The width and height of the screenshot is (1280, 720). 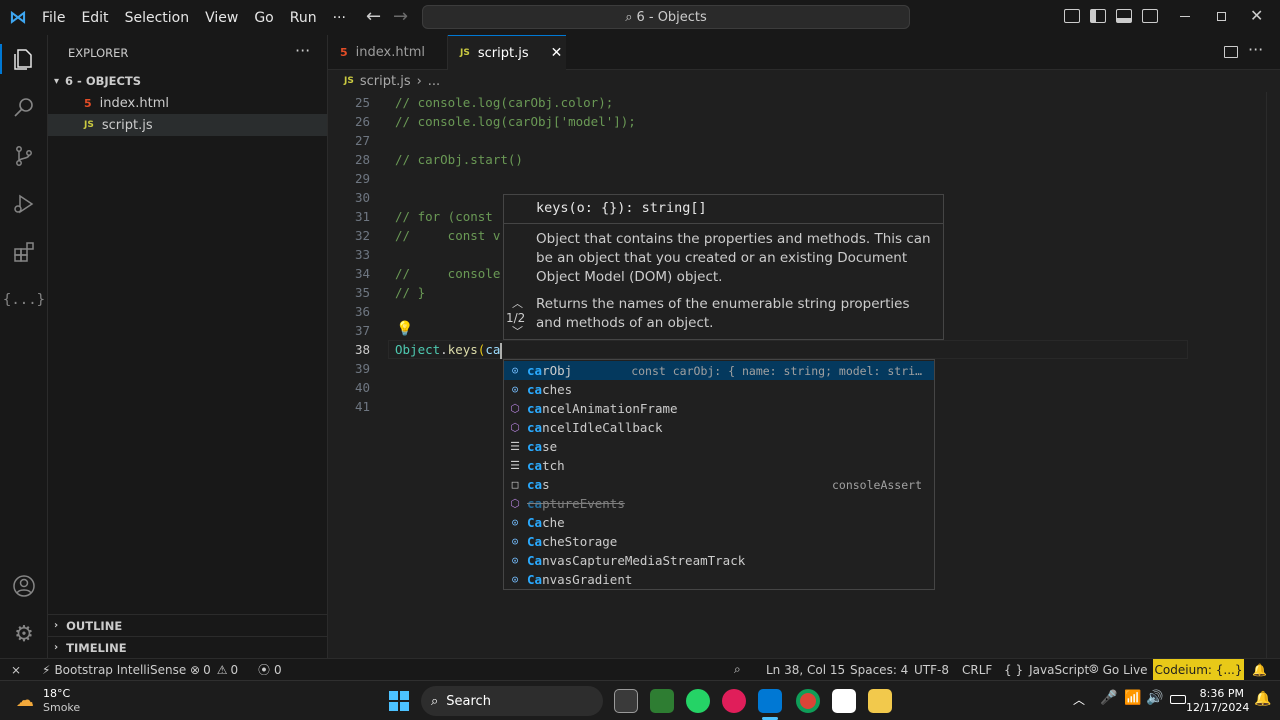 What do you see at coordinates (339, 18) in the screenshot?
I see `menu-more: ···` at bounding box center [339, 18].